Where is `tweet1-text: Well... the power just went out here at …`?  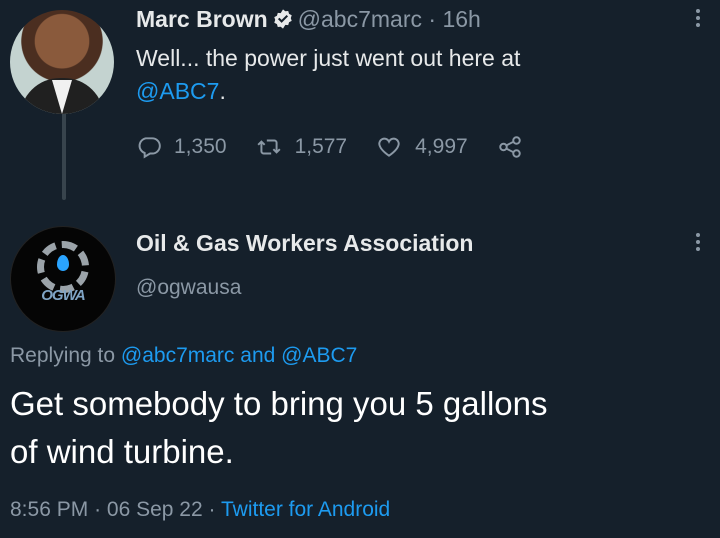
tweet1-text: Well... the power just went out here at … is located at coordinates (406, 75).